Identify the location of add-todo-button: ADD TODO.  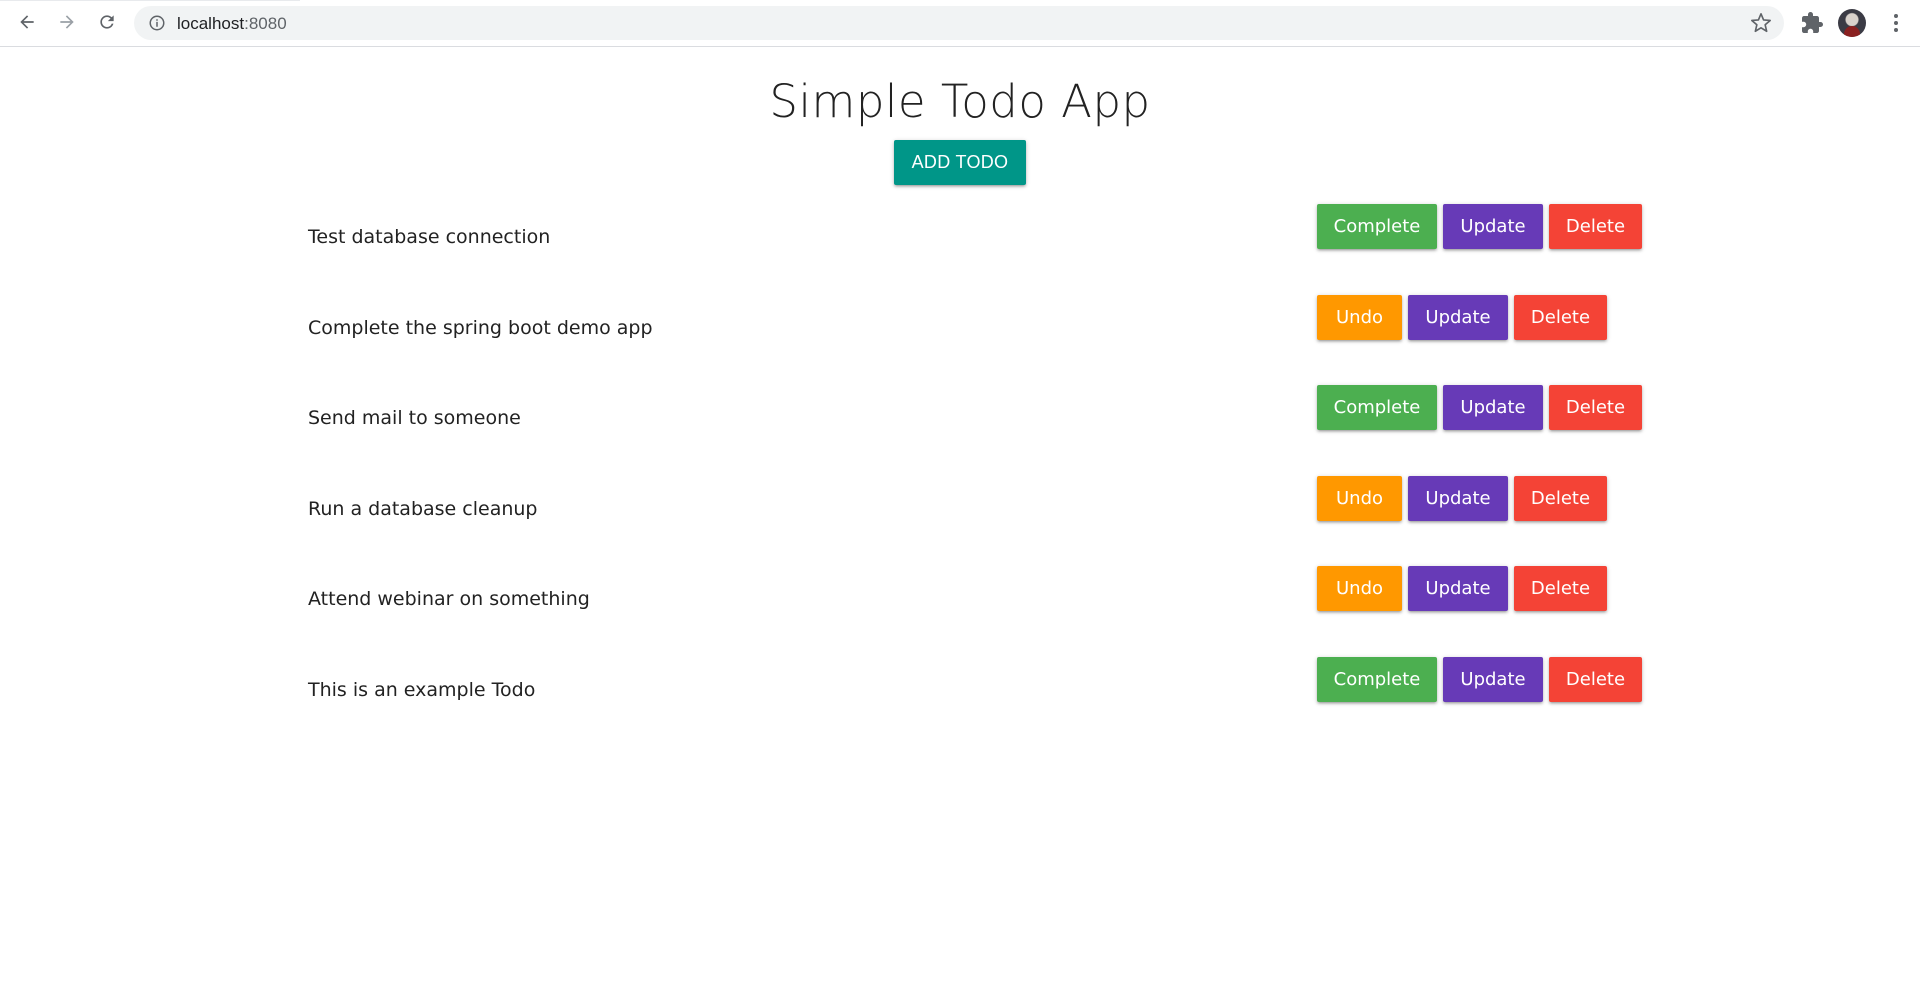
(960, 162).